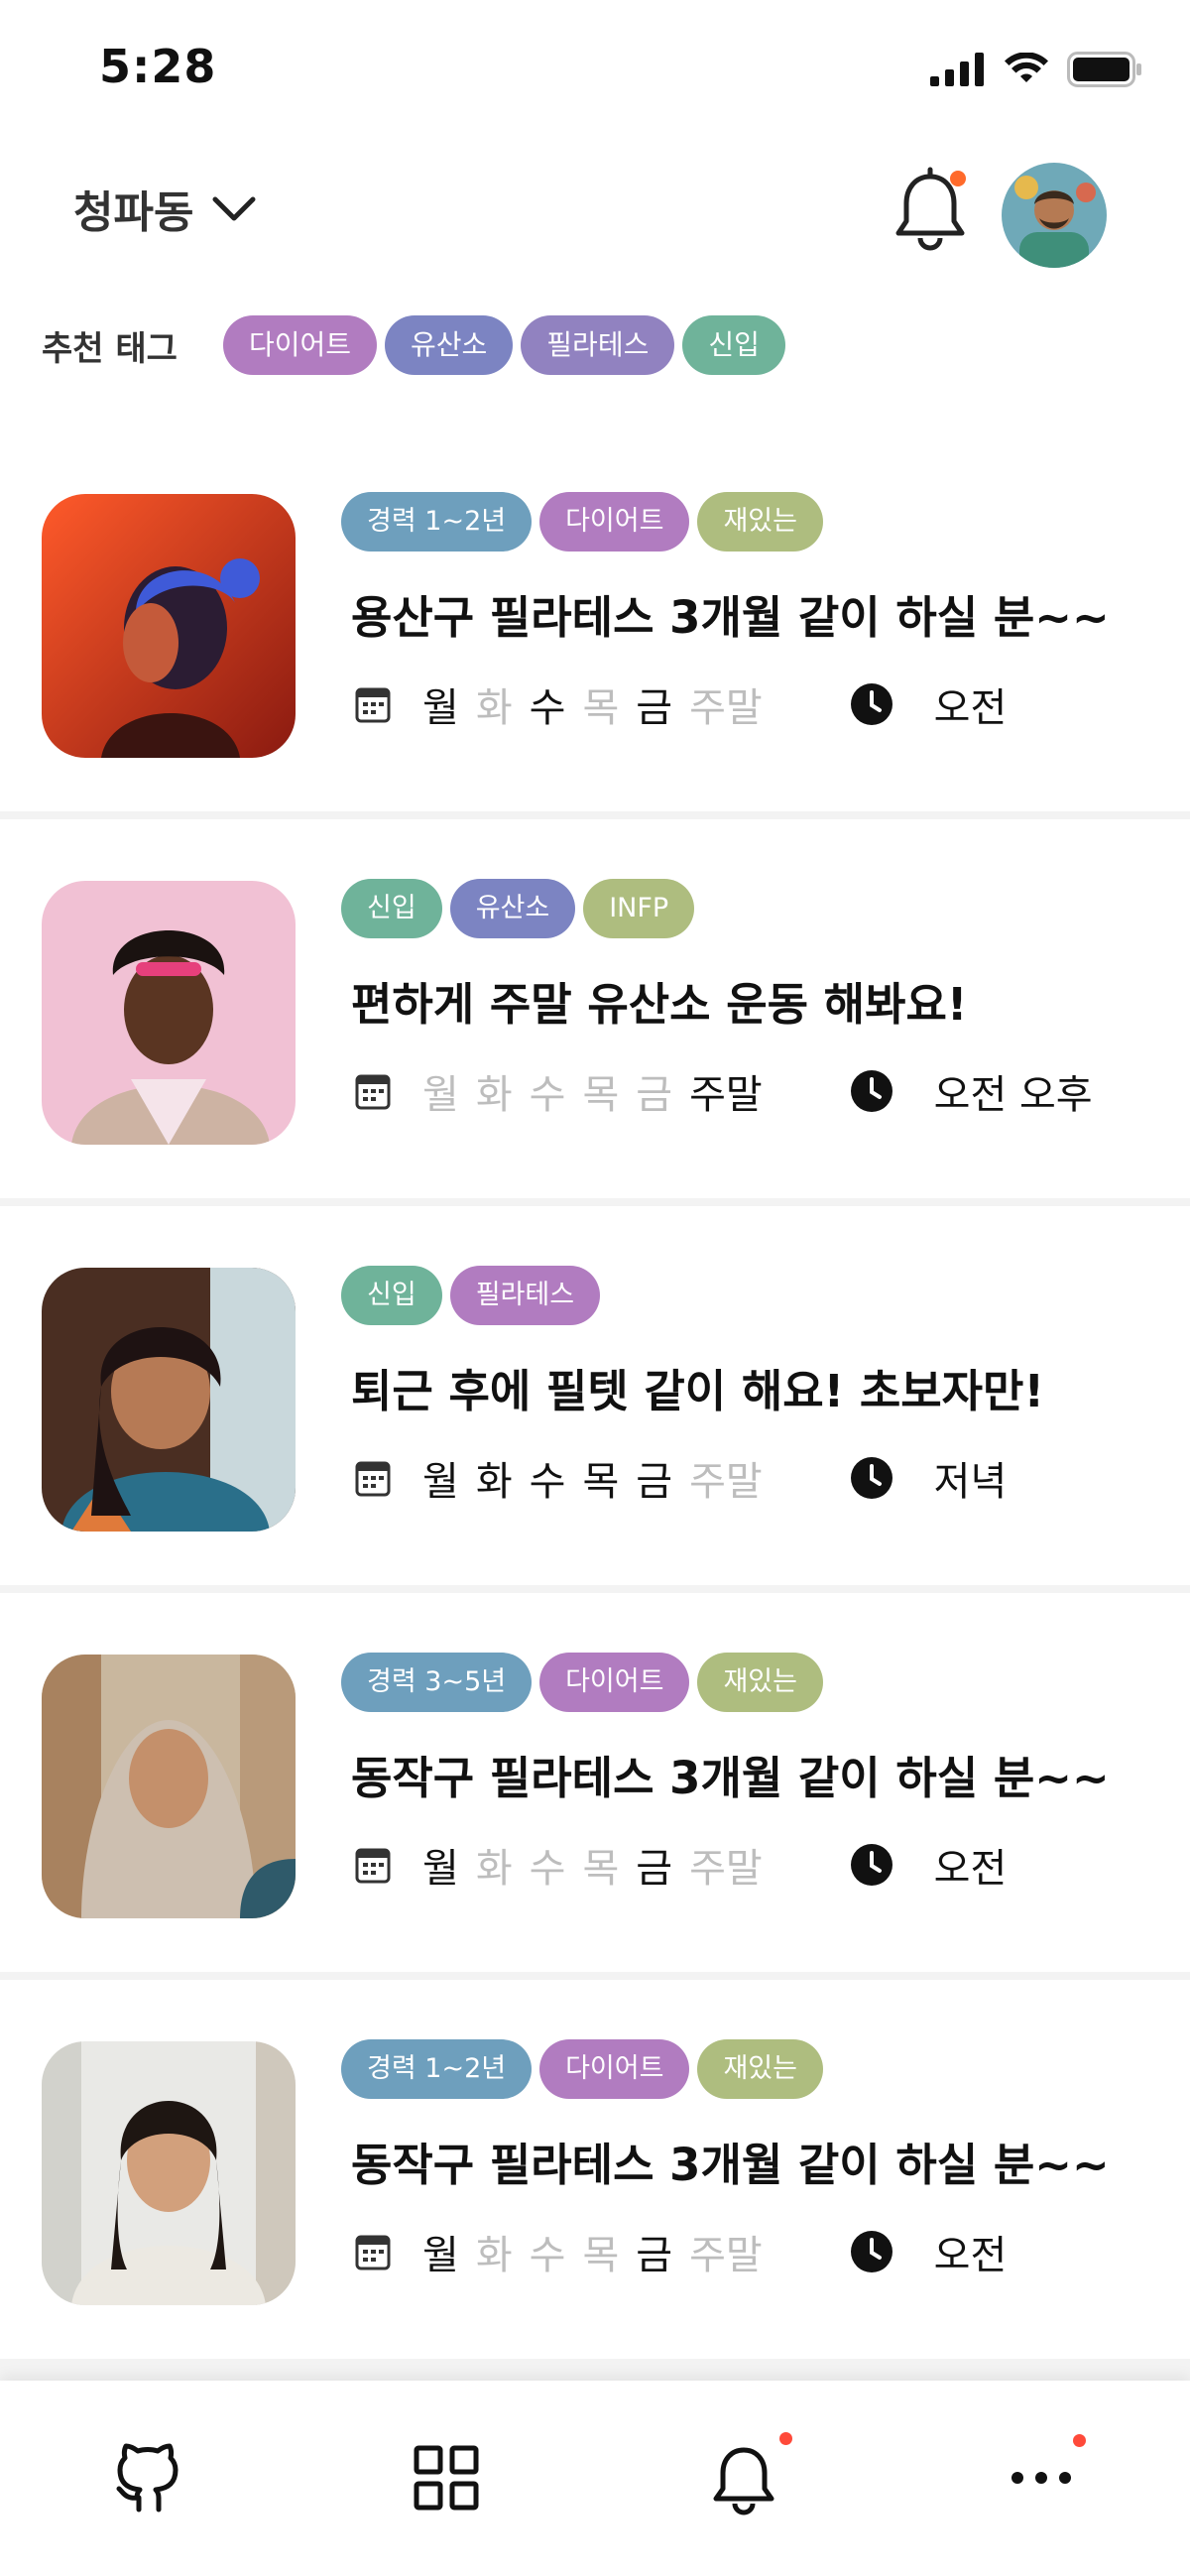  What do you see at coordinates (733, 345) in the screenshot?
I see `recommended-tag: 신입` at bounding box center [733, 345].